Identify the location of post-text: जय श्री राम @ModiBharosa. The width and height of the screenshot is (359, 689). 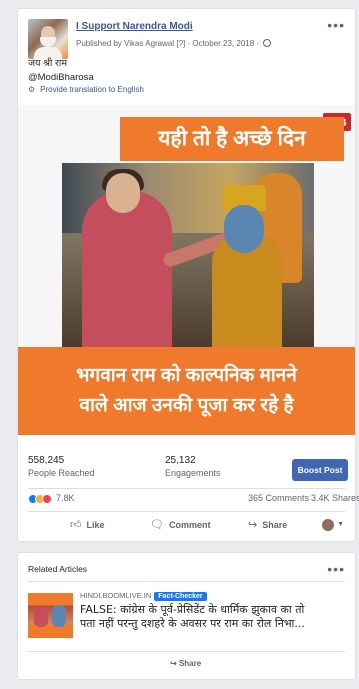
(61, 71).